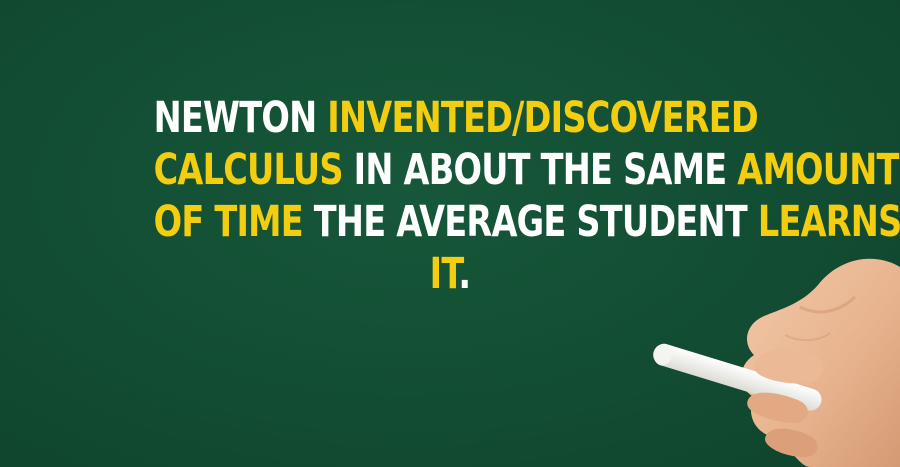 The width and height of the screenshot is (900, 467). What do you see at coordinates (542, 118) in the screenshot?
I see `quote-highlight: INVENTED/DISCOVERED` at bounding box center [542, 118].